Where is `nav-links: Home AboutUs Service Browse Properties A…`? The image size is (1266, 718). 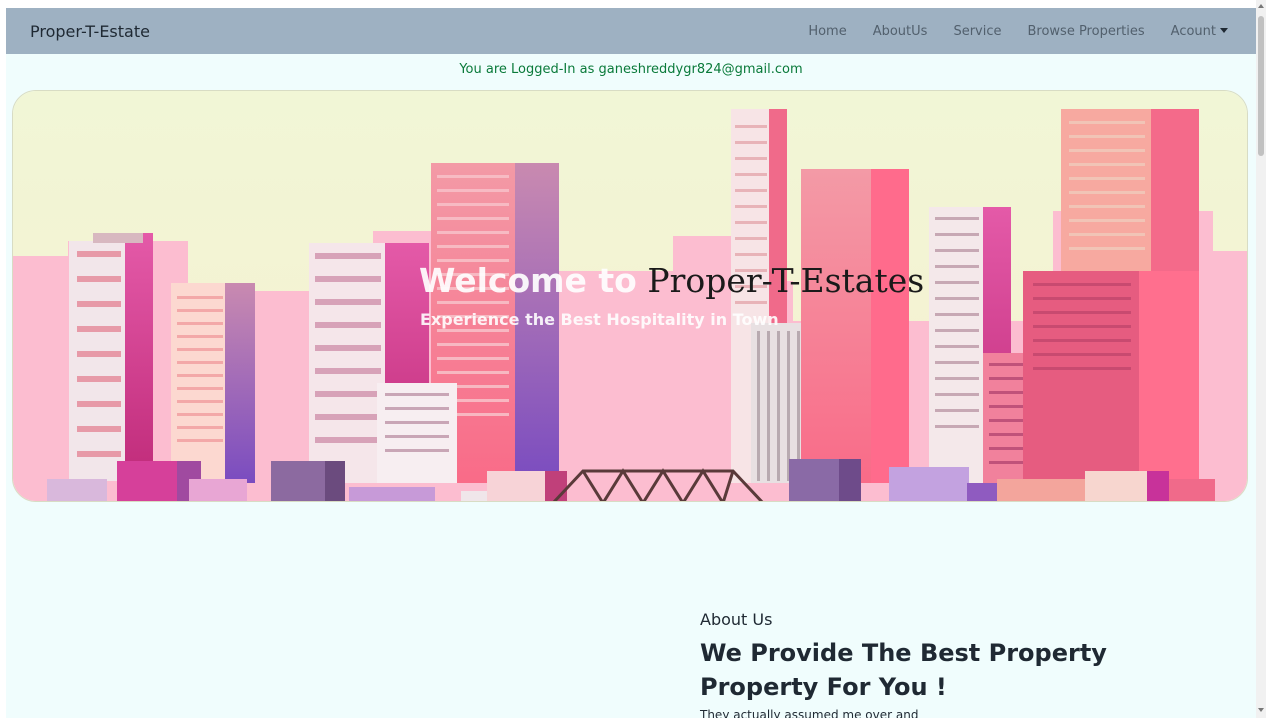 nav-links: Home AboutUs Service Browse Properties A… is located at coordinates (1005, 31).